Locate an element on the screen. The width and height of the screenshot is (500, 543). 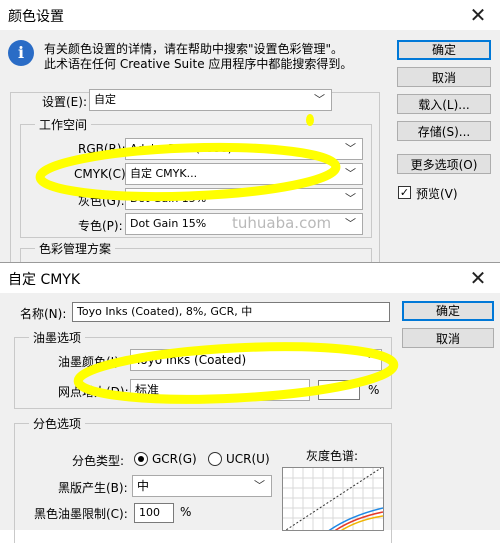
settings-value: 自定 is located at coordinates (105, 99).